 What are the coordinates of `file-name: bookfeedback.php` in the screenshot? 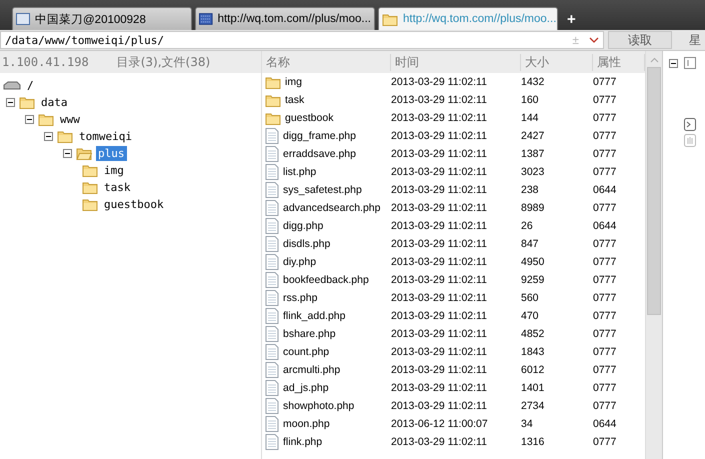 It's located at (326, 280).